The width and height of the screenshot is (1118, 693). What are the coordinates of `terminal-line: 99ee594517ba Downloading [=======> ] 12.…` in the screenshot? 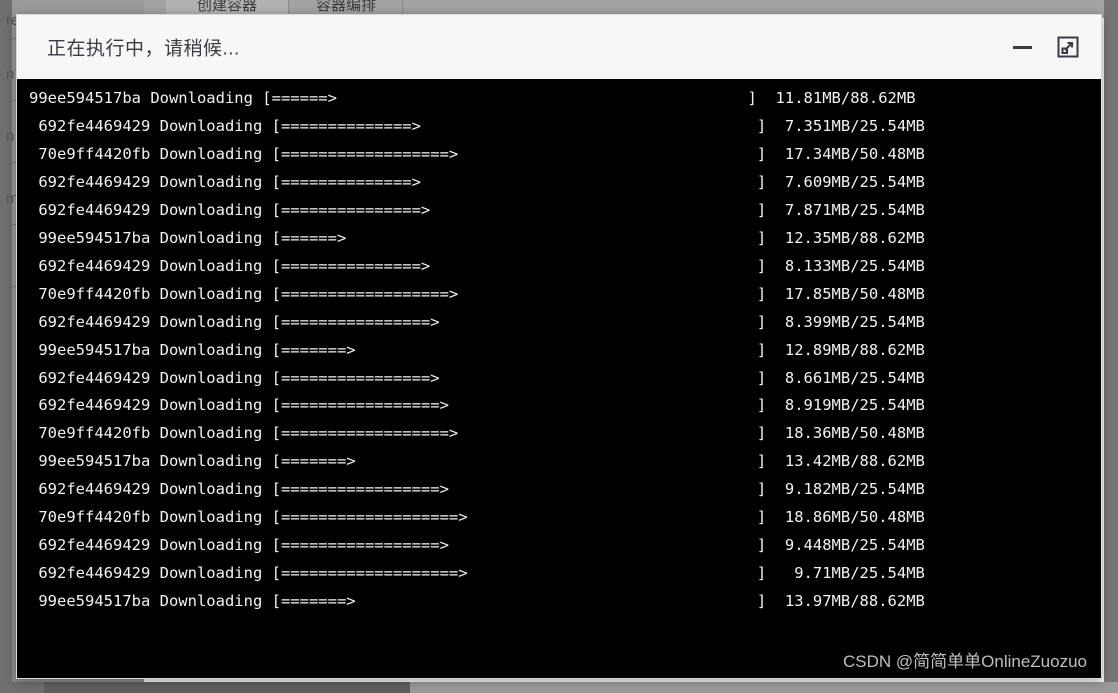 It's located at (477, 349).